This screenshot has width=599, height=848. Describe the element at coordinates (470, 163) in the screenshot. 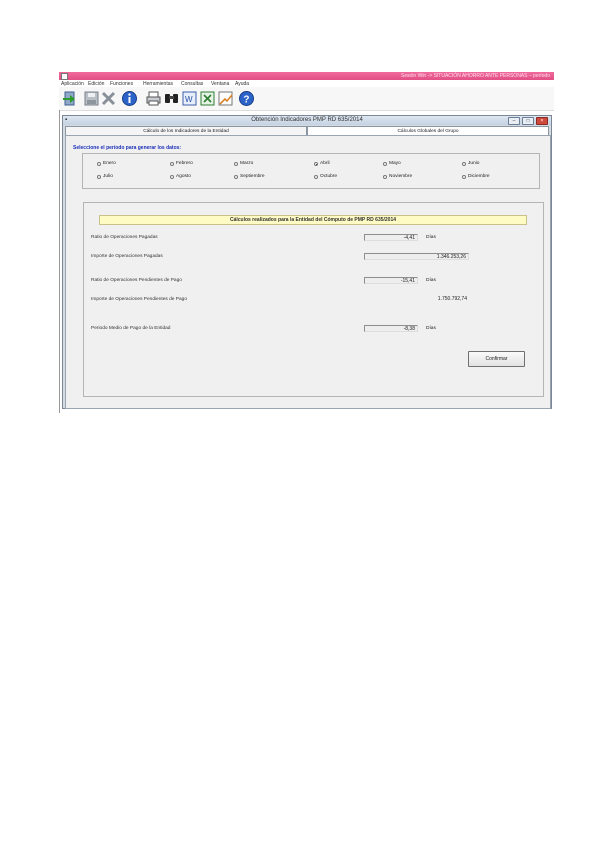

I see `radio-junio: Junio` at that location.